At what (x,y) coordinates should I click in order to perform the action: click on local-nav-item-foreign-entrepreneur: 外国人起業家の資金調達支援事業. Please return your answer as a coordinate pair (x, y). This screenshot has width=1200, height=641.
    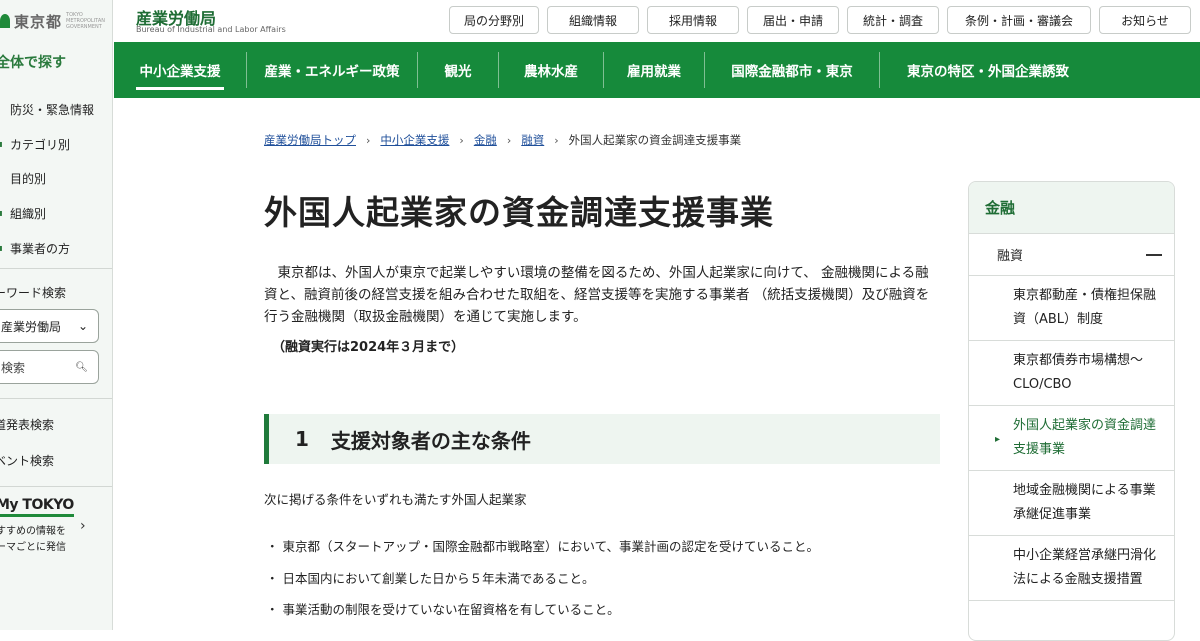
    Looking at the image, I should click on (1071, 438).